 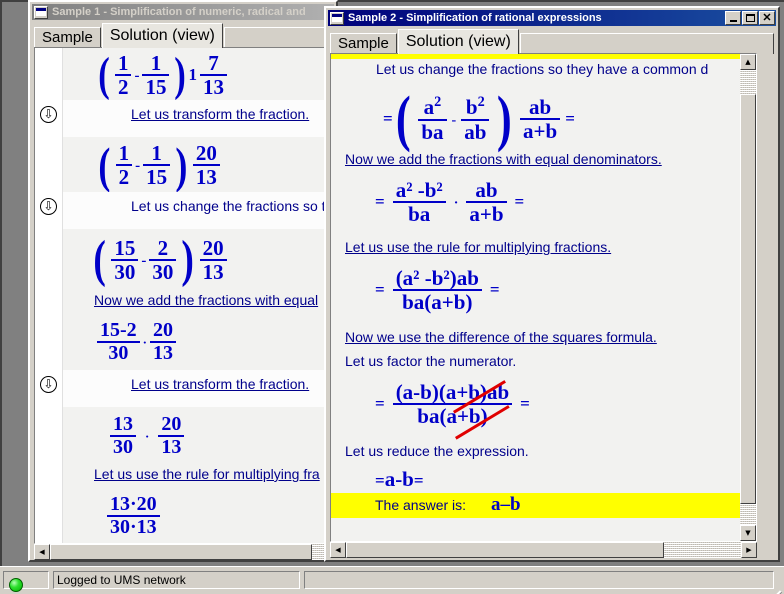 What do you see at coordinates (196, 342) in the screenshot?
I see `window1-line-7: 15-2 30 · 20 13` at bounding box center [196, 342].